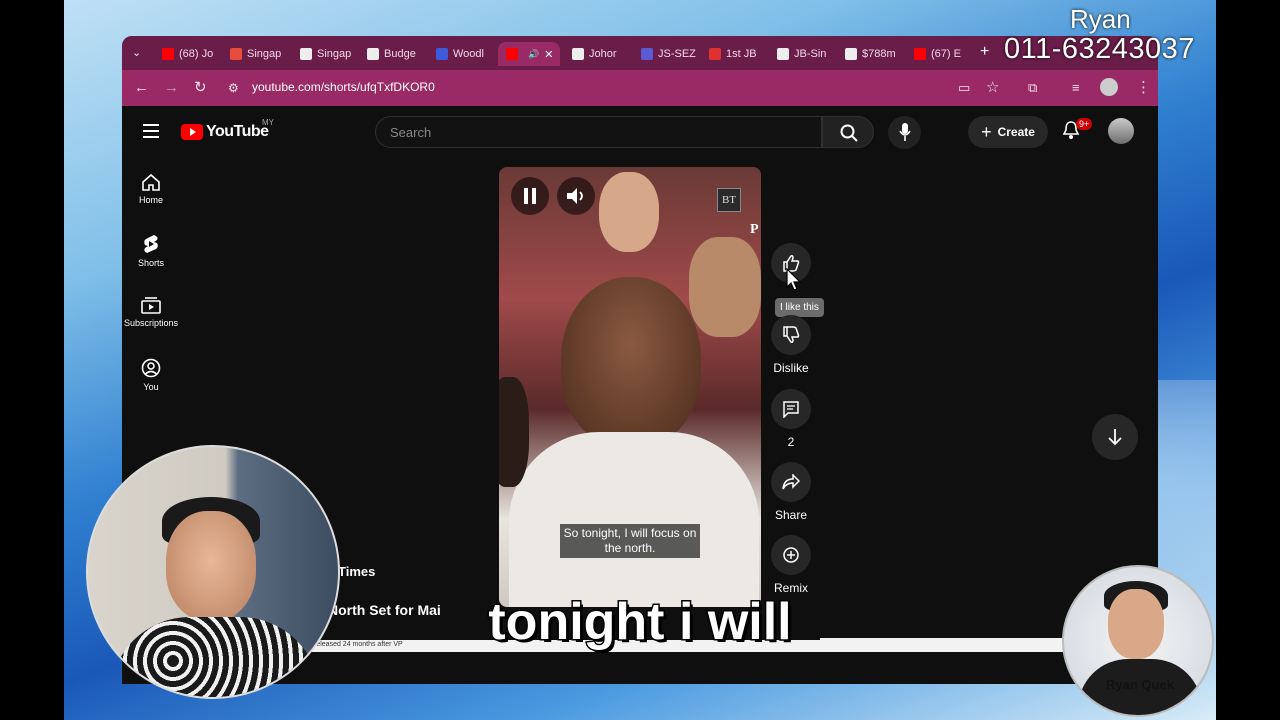 The width and height of the screenshot is (1280, 720). I want to click on tab-label: JB-Sin, so click(810, 54).